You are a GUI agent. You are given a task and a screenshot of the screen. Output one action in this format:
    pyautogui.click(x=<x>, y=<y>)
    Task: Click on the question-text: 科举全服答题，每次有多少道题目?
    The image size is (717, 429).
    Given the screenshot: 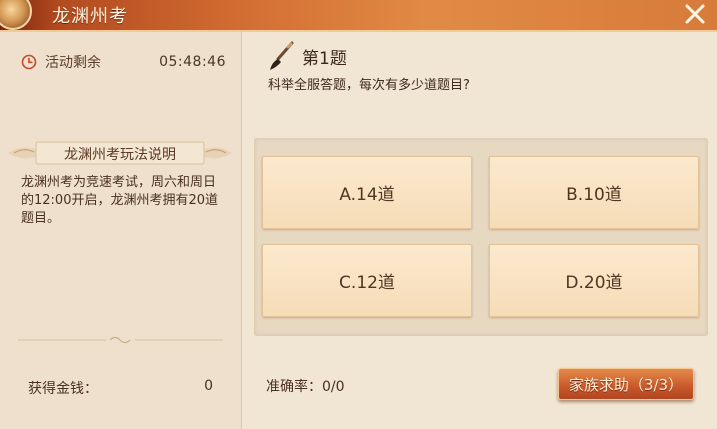 What is the action you would take?
    pyautogui.click(x=369, y=85)
    